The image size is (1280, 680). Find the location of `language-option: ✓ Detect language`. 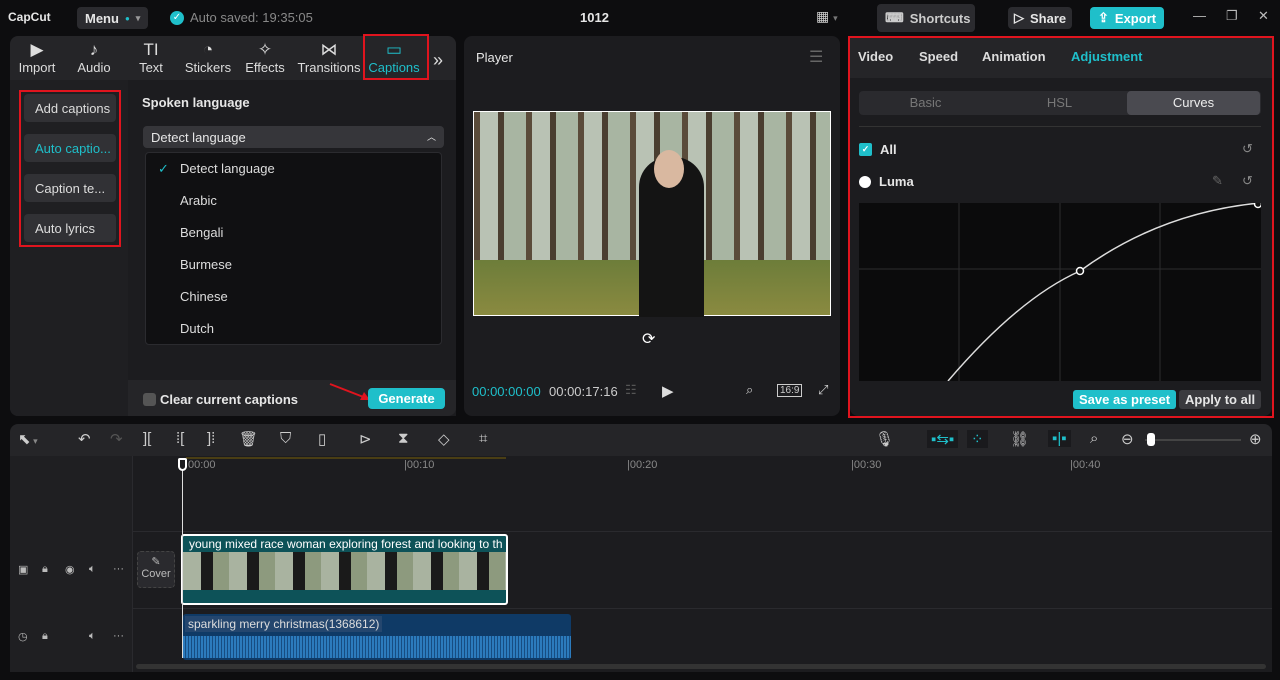

language-option: ✓ Detect language is located at coordinates (293, 169).